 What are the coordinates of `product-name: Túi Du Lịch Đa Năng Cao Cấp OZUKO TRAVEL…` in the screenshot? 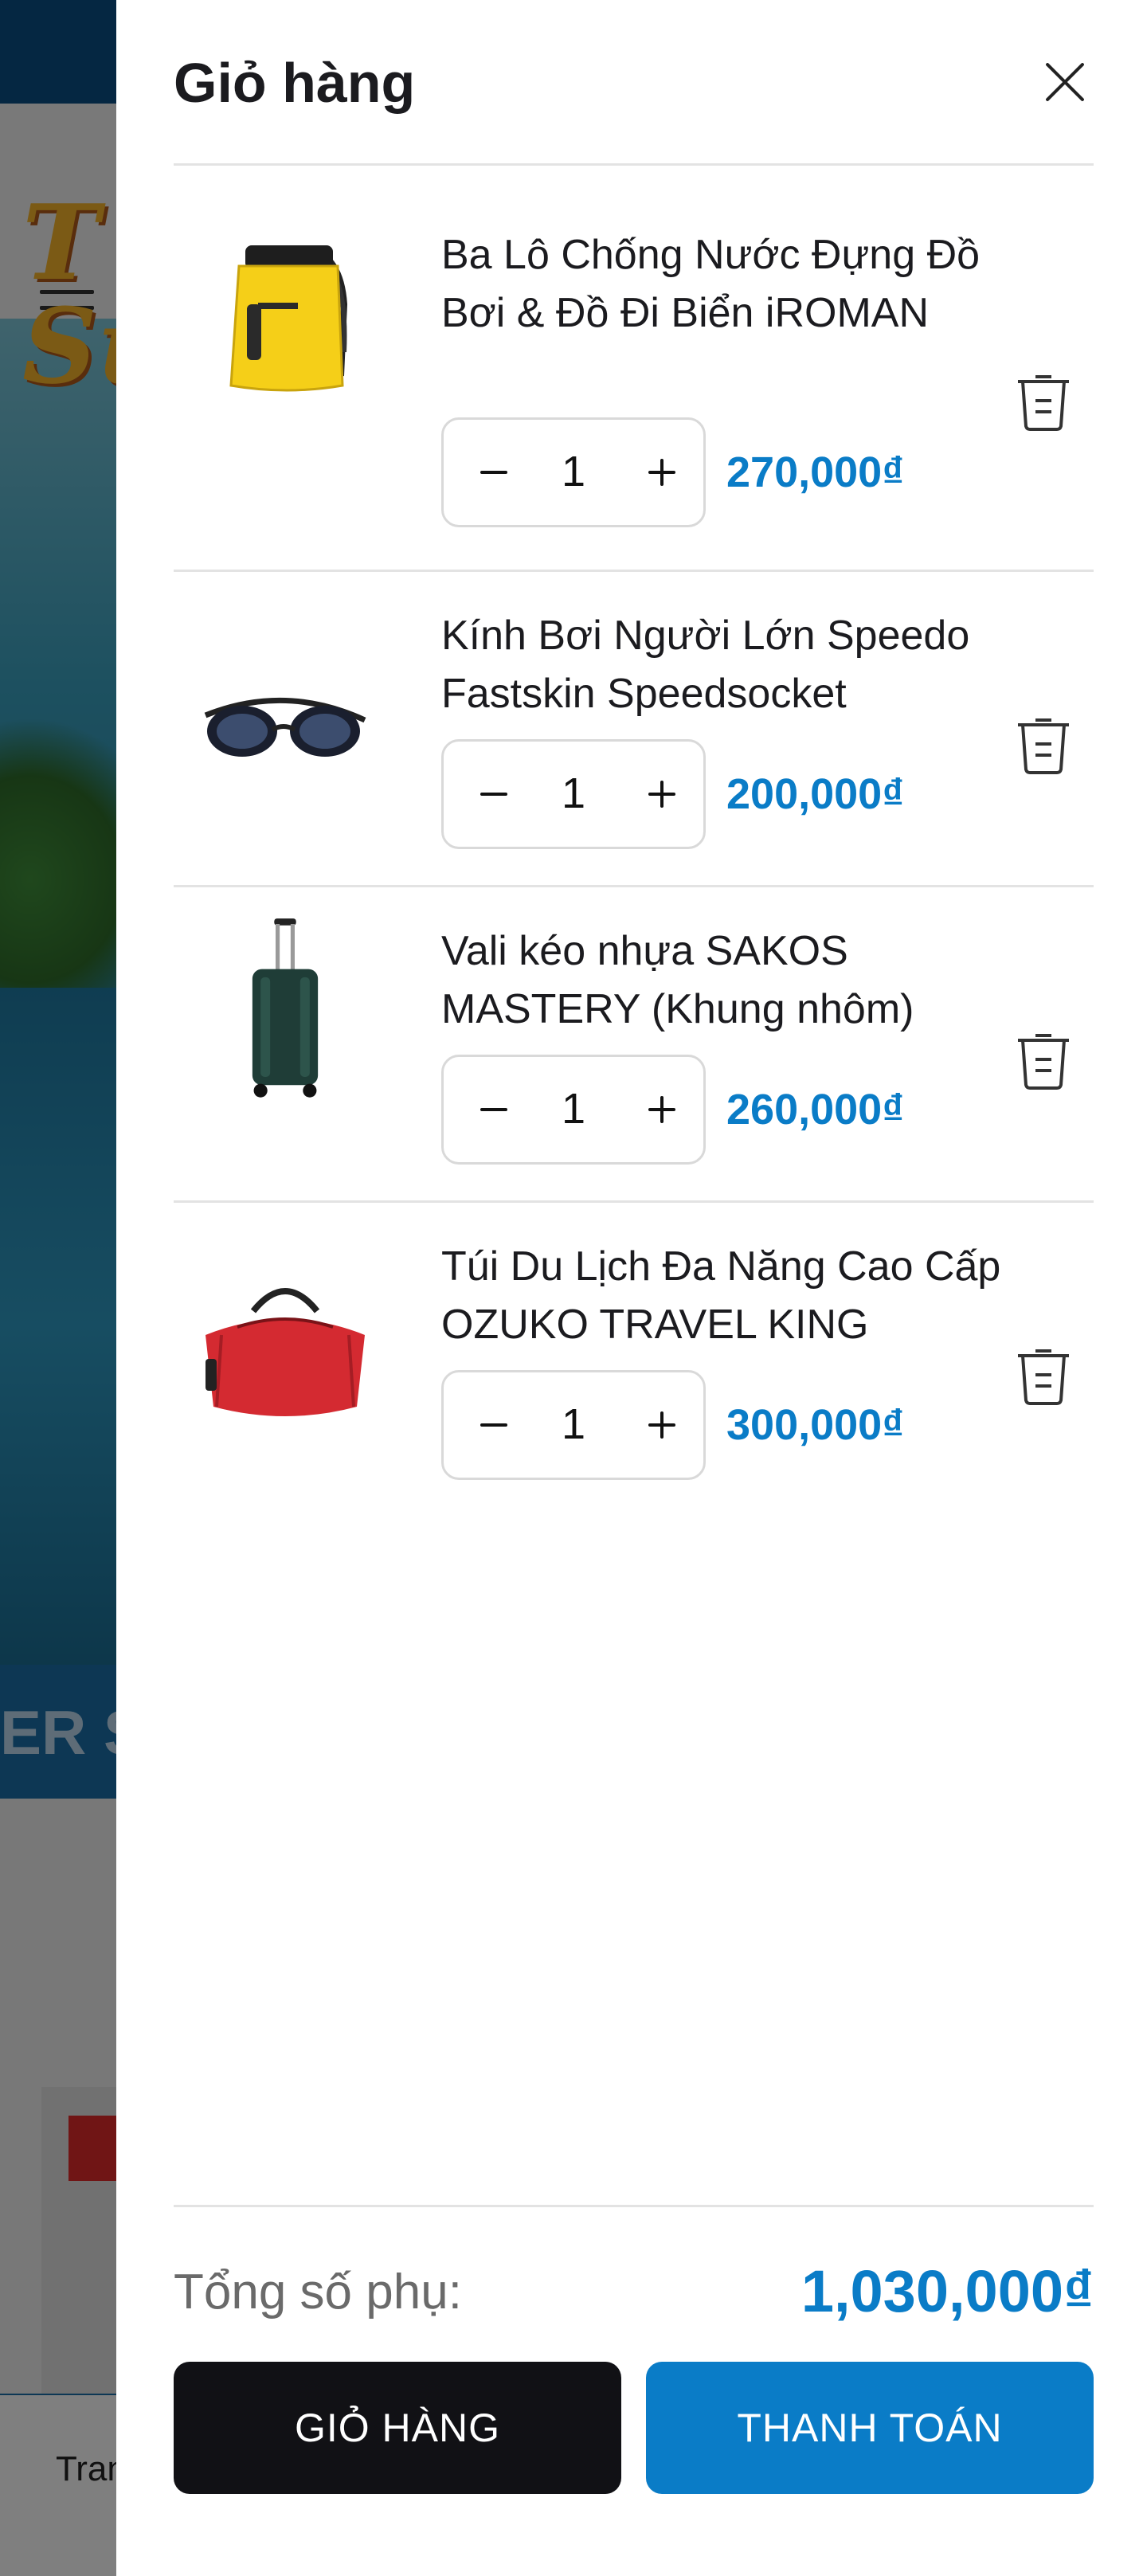 It's located at (728, 1296).